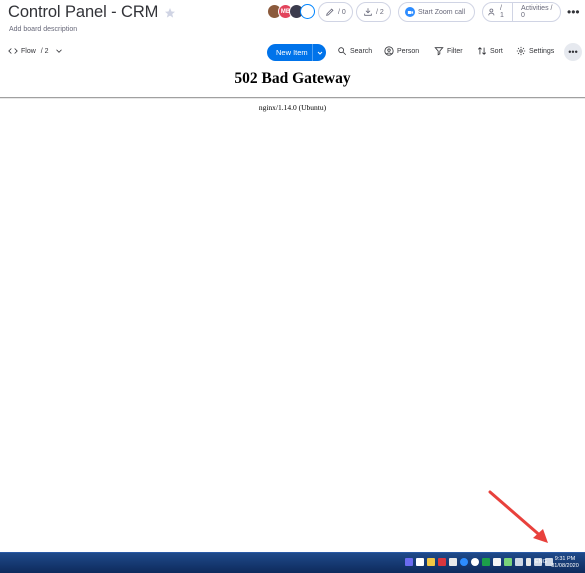 Image resolution: width=585 pixels, height=573 pixels. I want to click on system-clock: 9:31 PM 31/08/2020, so click(565, 563).